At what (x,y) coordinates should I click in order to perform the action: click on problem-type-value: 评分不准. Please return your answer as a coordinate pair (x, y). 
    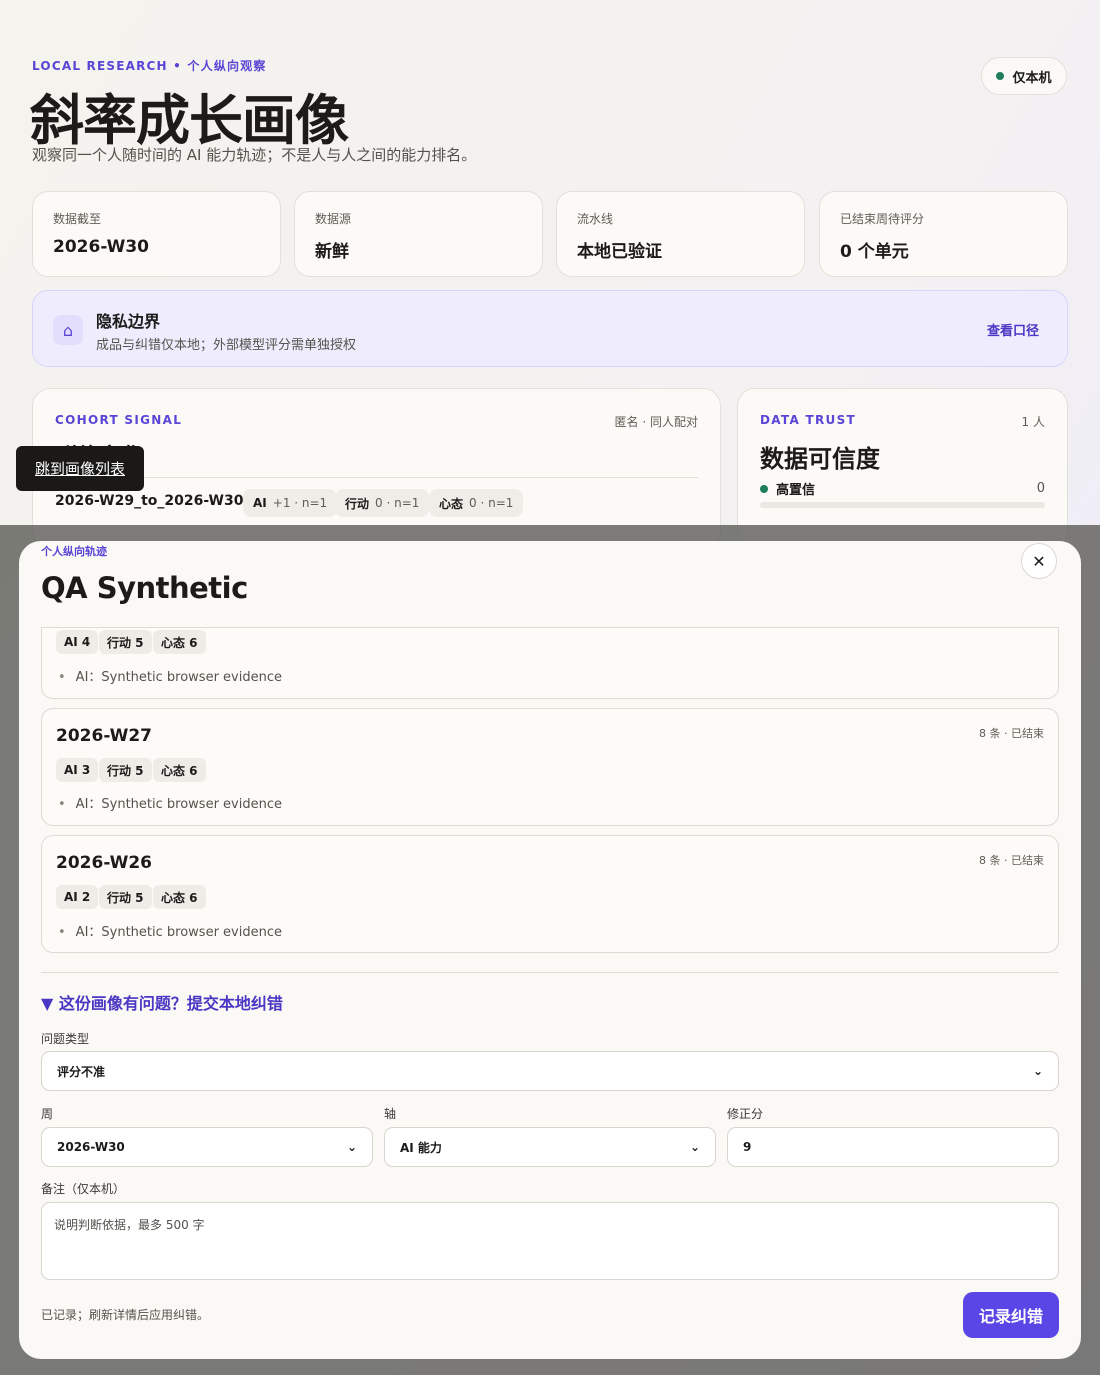
    Looking at the image, I should click on (81, 1071).